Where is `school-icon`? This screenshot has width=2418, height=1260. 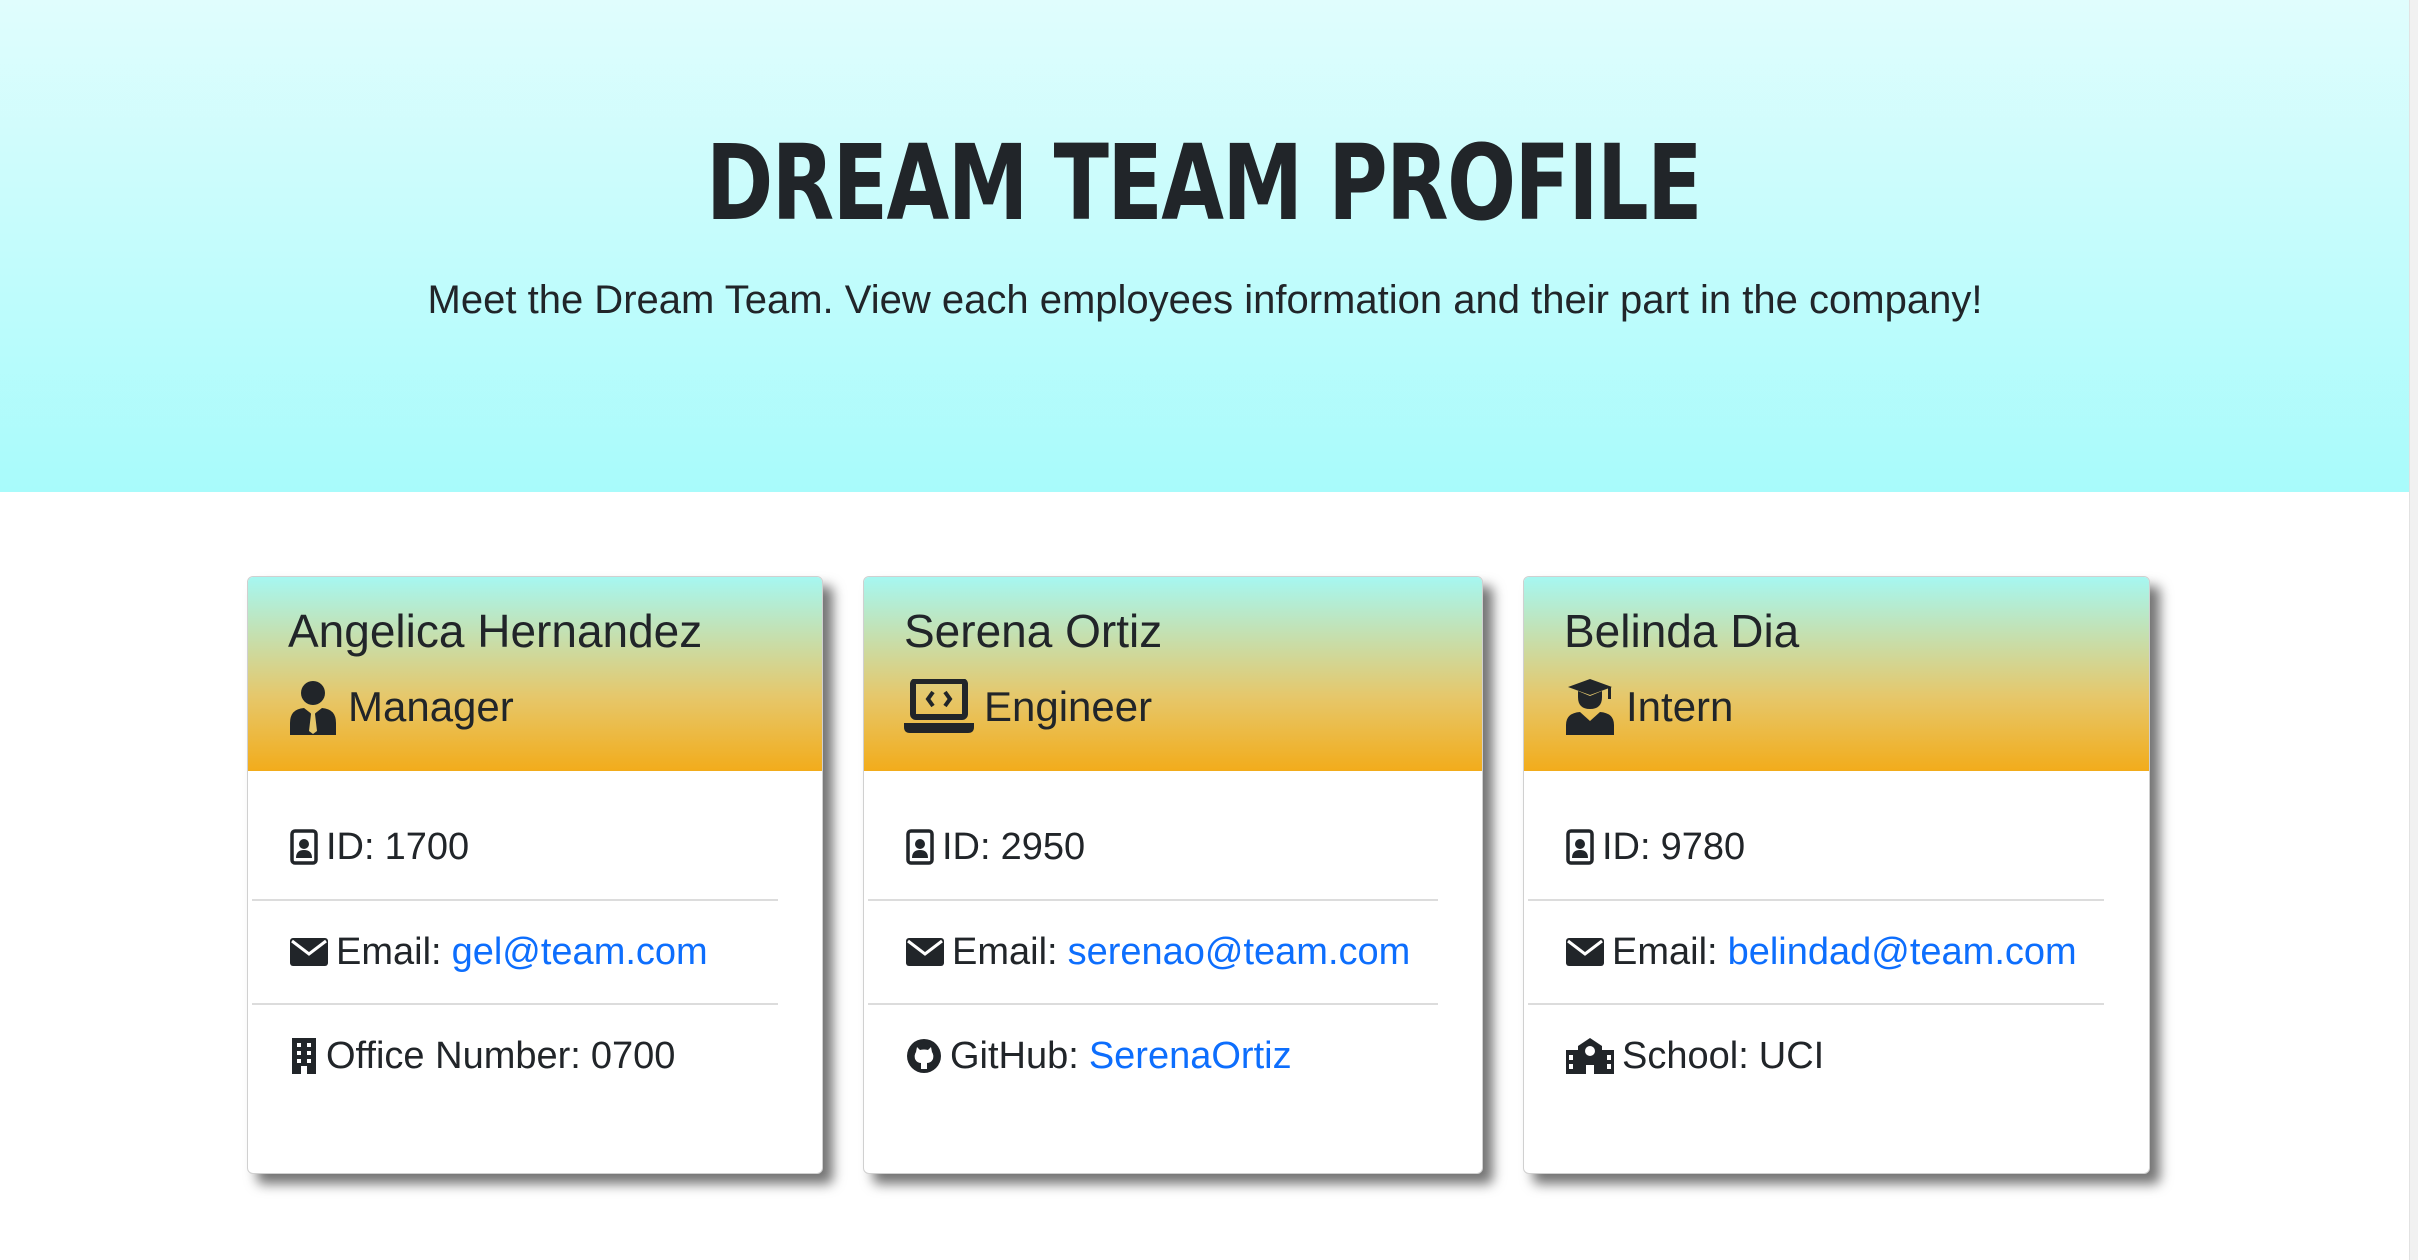
school-icon is located at coordinates (1590, 1056).